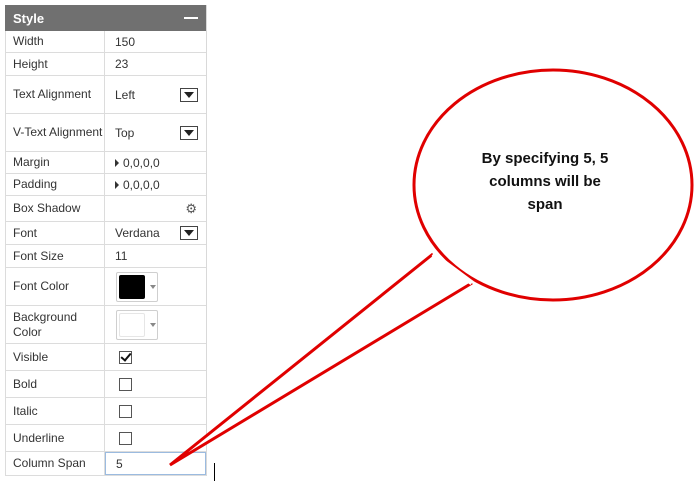 The height and width of the screenshot is (497, 700). I want to click on row-text-alignment: Text Alignment Left, so click(105, 95).